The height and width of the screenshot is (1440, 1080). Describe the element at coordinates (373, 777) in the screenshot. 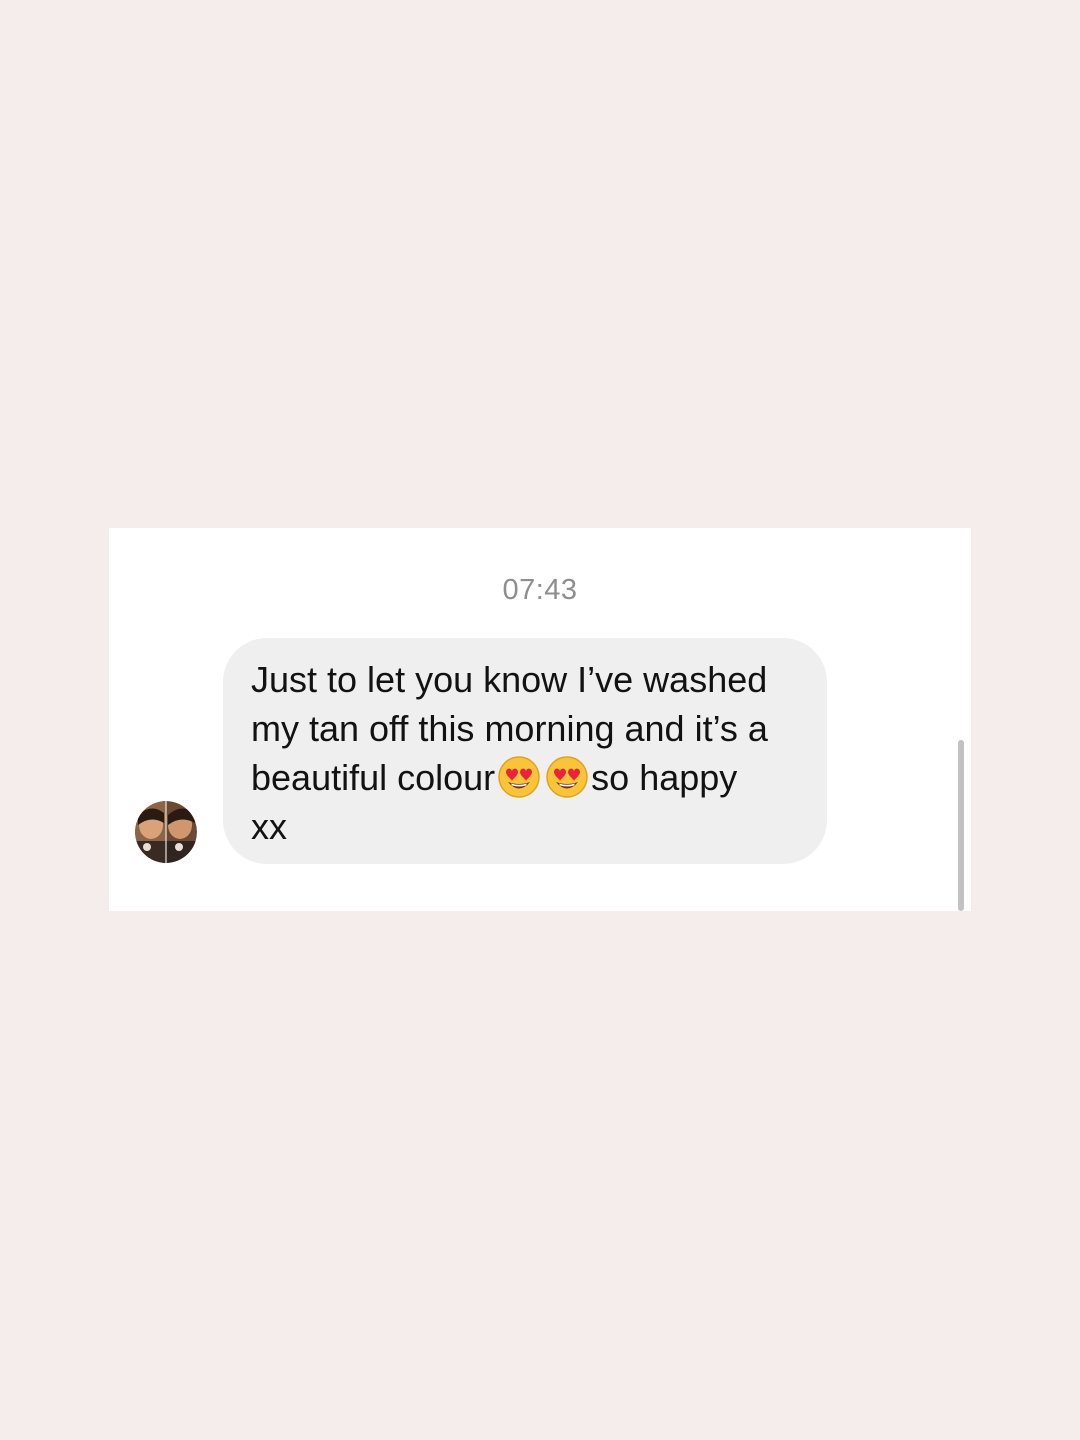

I see `message-line-3-start: beautiful colour` at that location.